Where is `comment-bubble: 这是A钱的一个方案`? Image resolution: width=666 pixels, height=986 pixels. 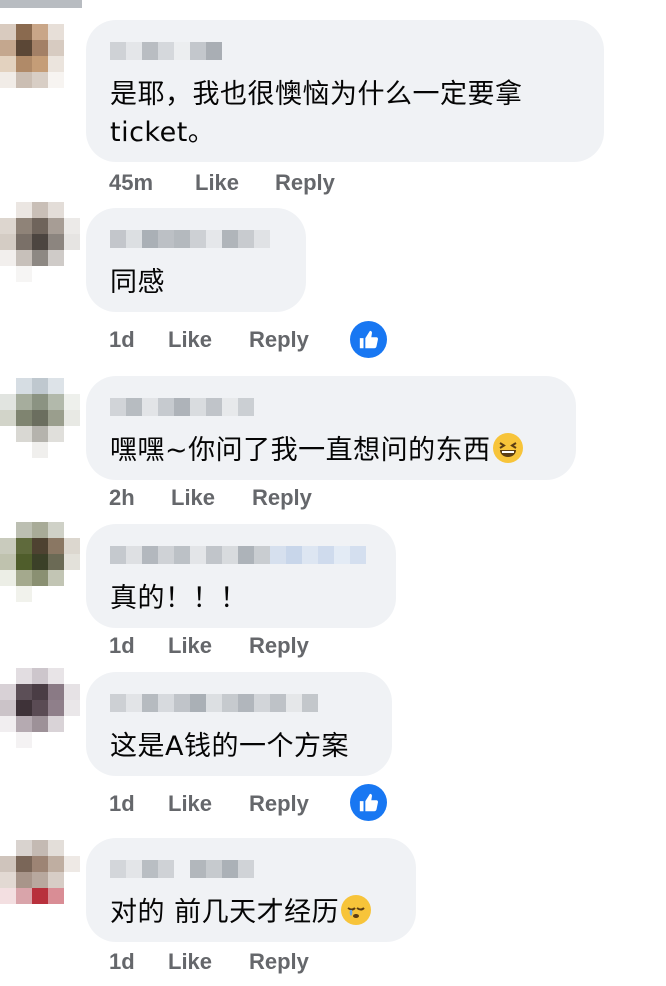
comment-bubble: 这是A钱的一个方案 is located at coordinates (239, 724).